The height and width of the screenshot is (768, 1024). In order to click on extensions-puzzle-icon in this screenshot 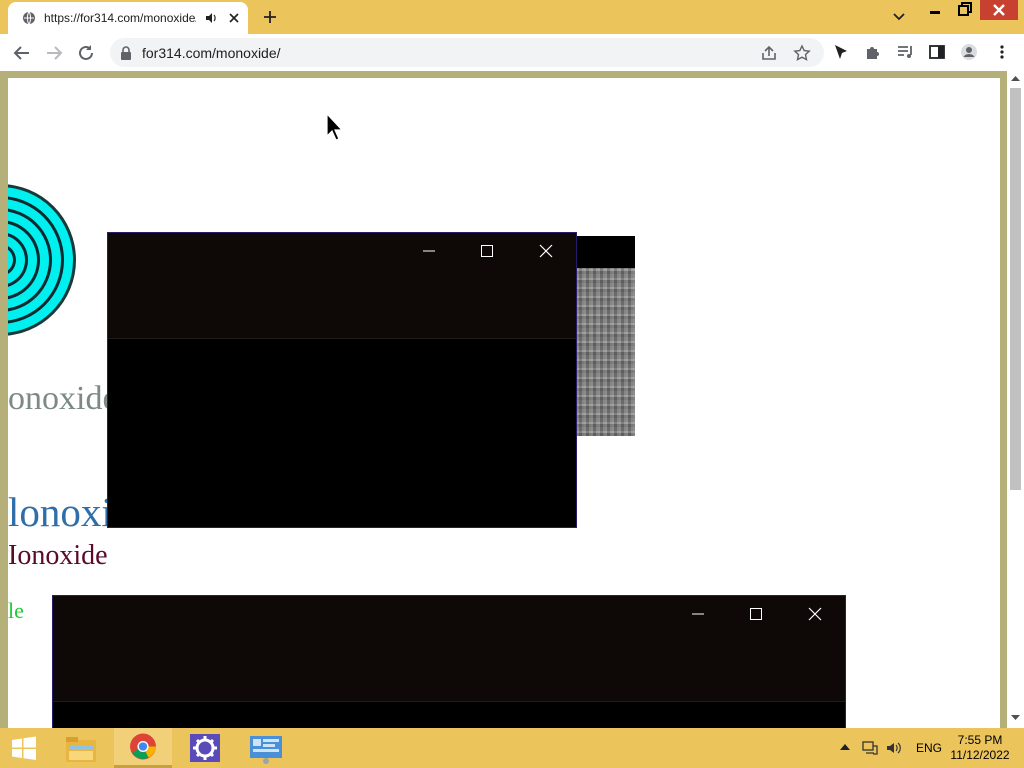, I will do `click(873, 52)`.